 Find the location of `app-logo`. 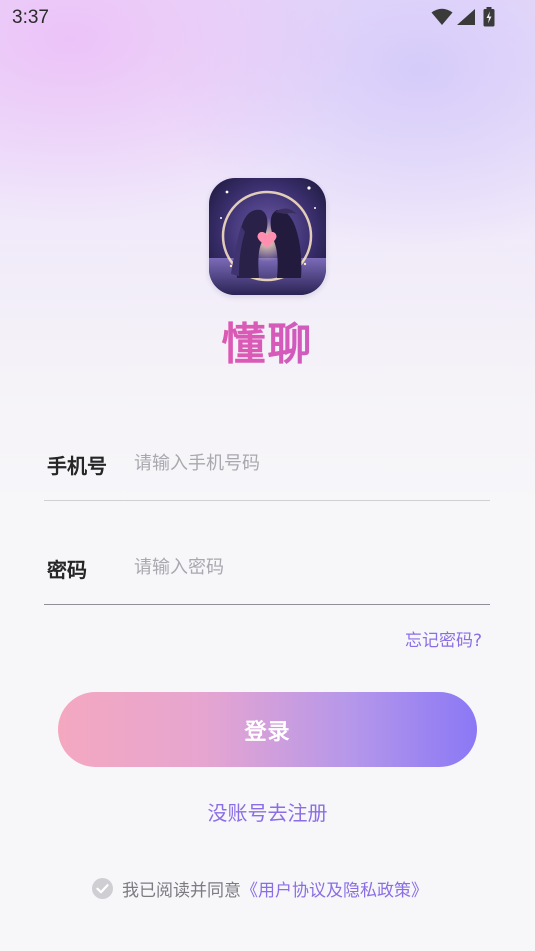

app-logo is located at coordinates (267, 236).